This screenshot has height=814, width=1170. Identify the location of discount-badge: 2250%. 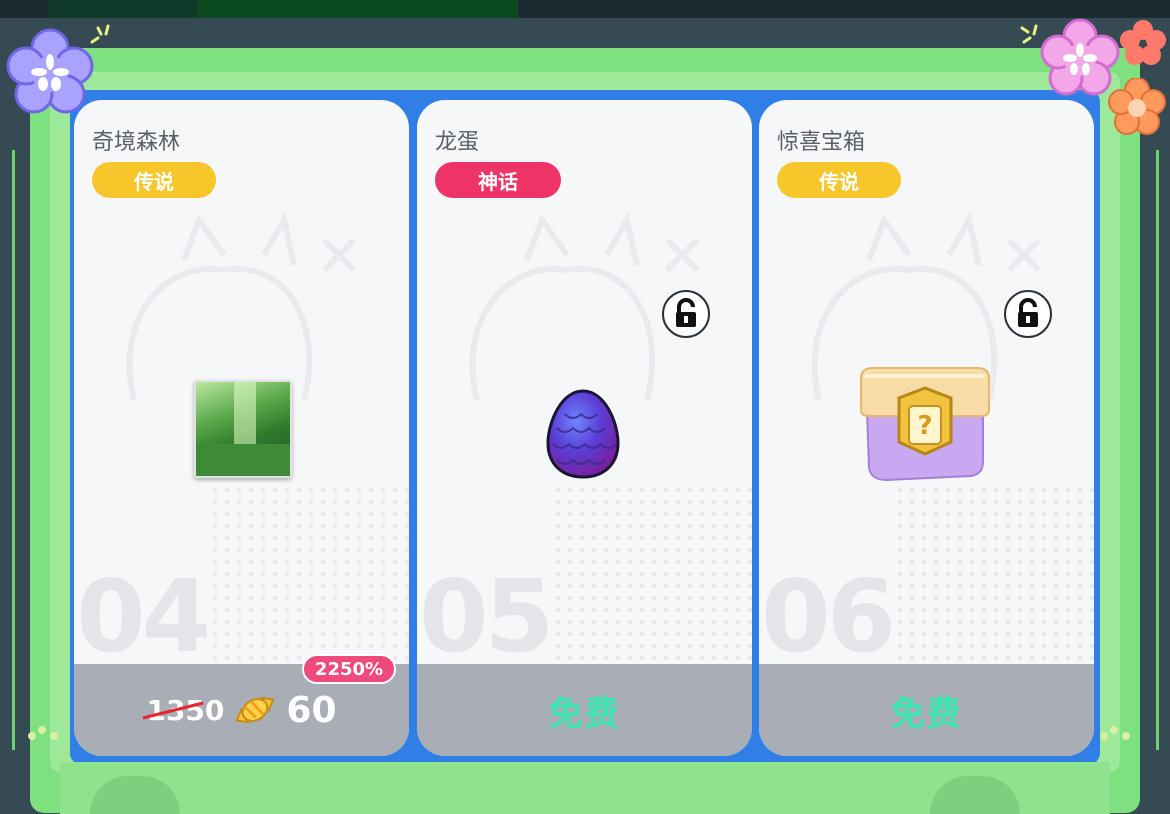
(349, 669).